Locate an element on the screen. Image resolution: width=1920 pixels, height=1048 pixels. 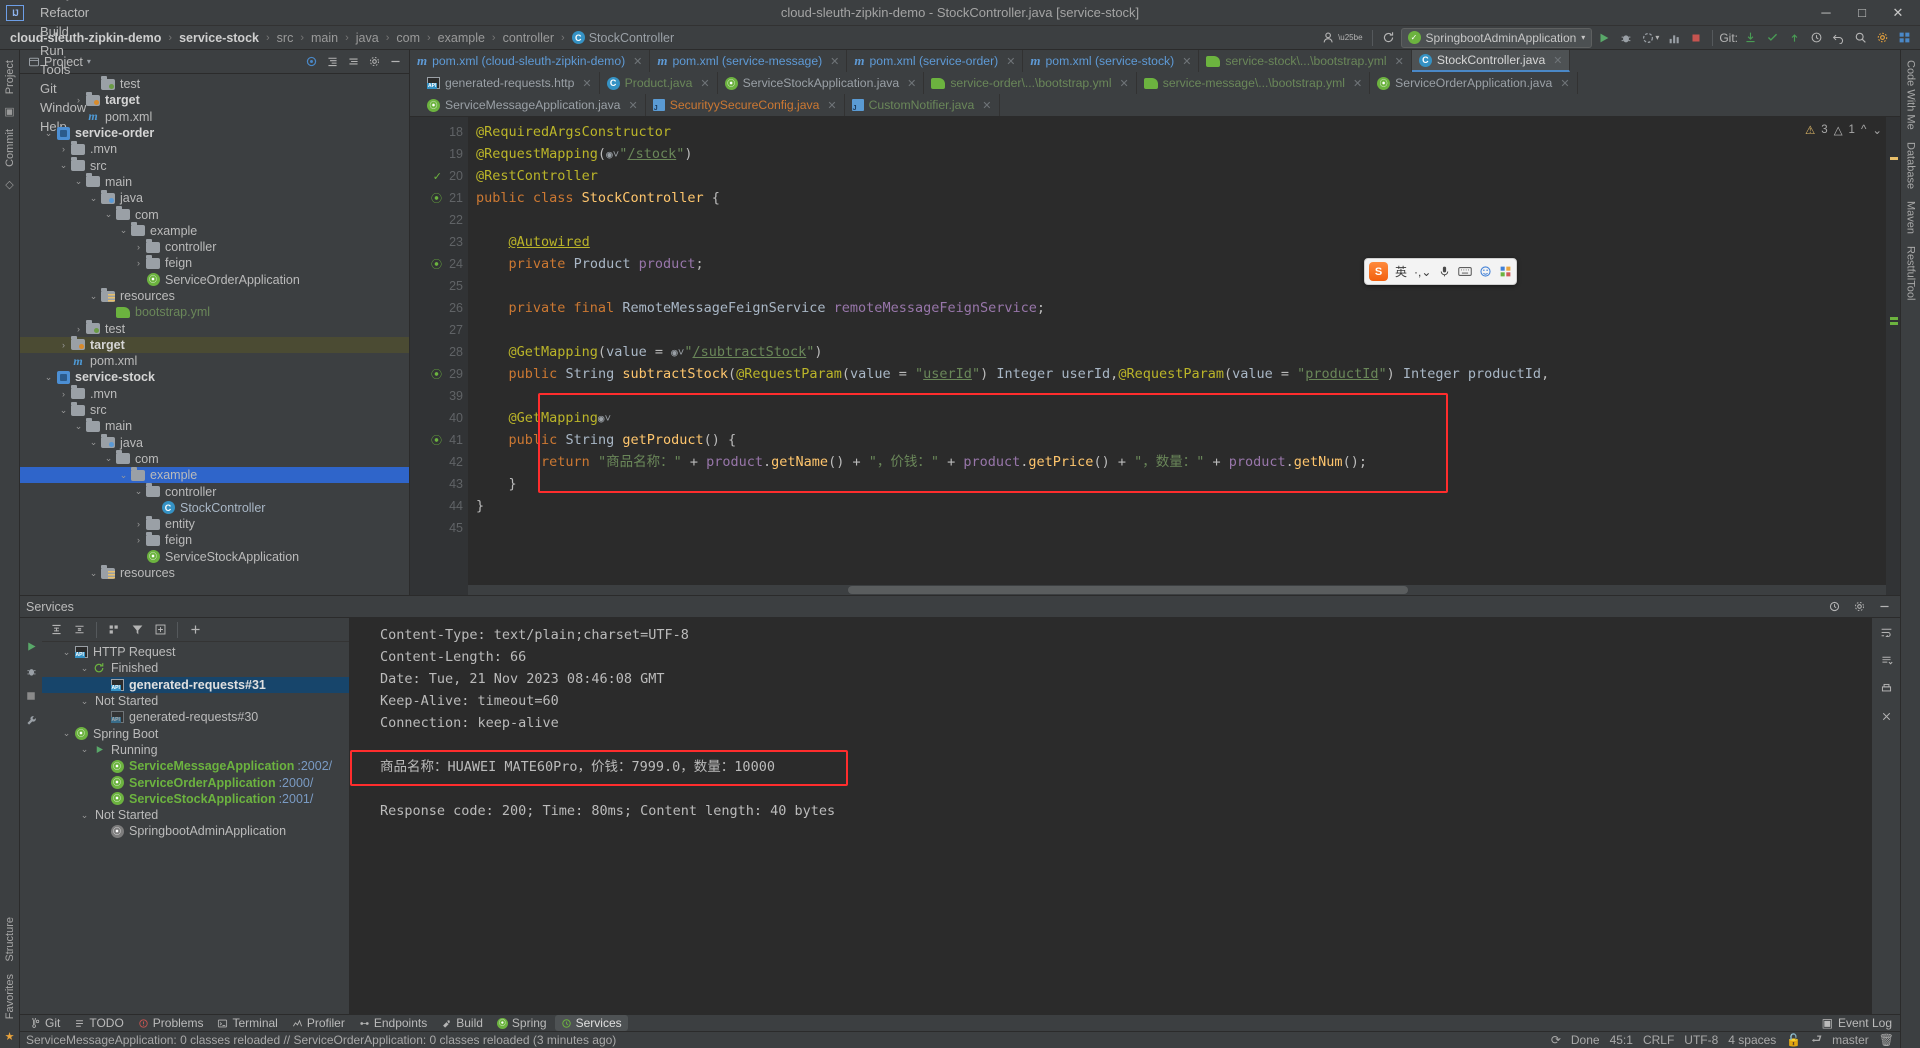
project-tree-row: ⌄ service-order is located at coordinates (214, 133).